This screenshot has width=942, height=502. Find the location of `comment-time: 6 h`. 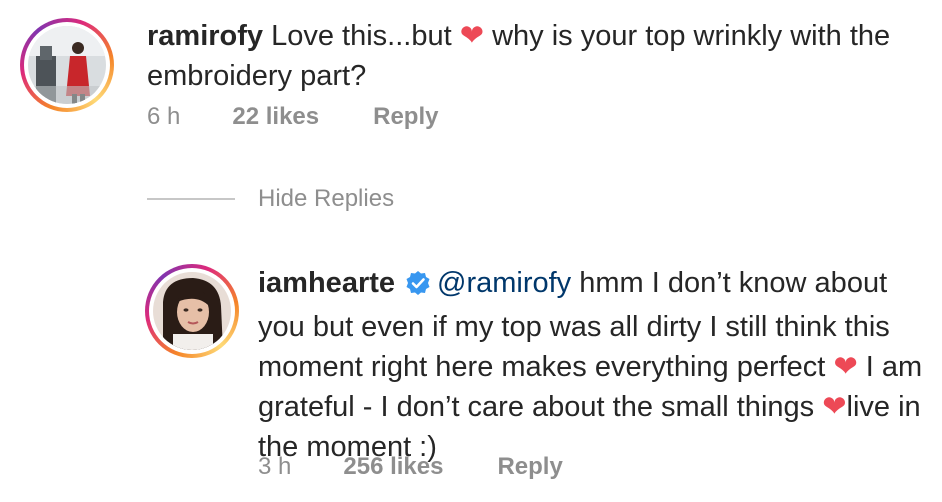

comment-time: 6 h is located at coordinates (164, 116).